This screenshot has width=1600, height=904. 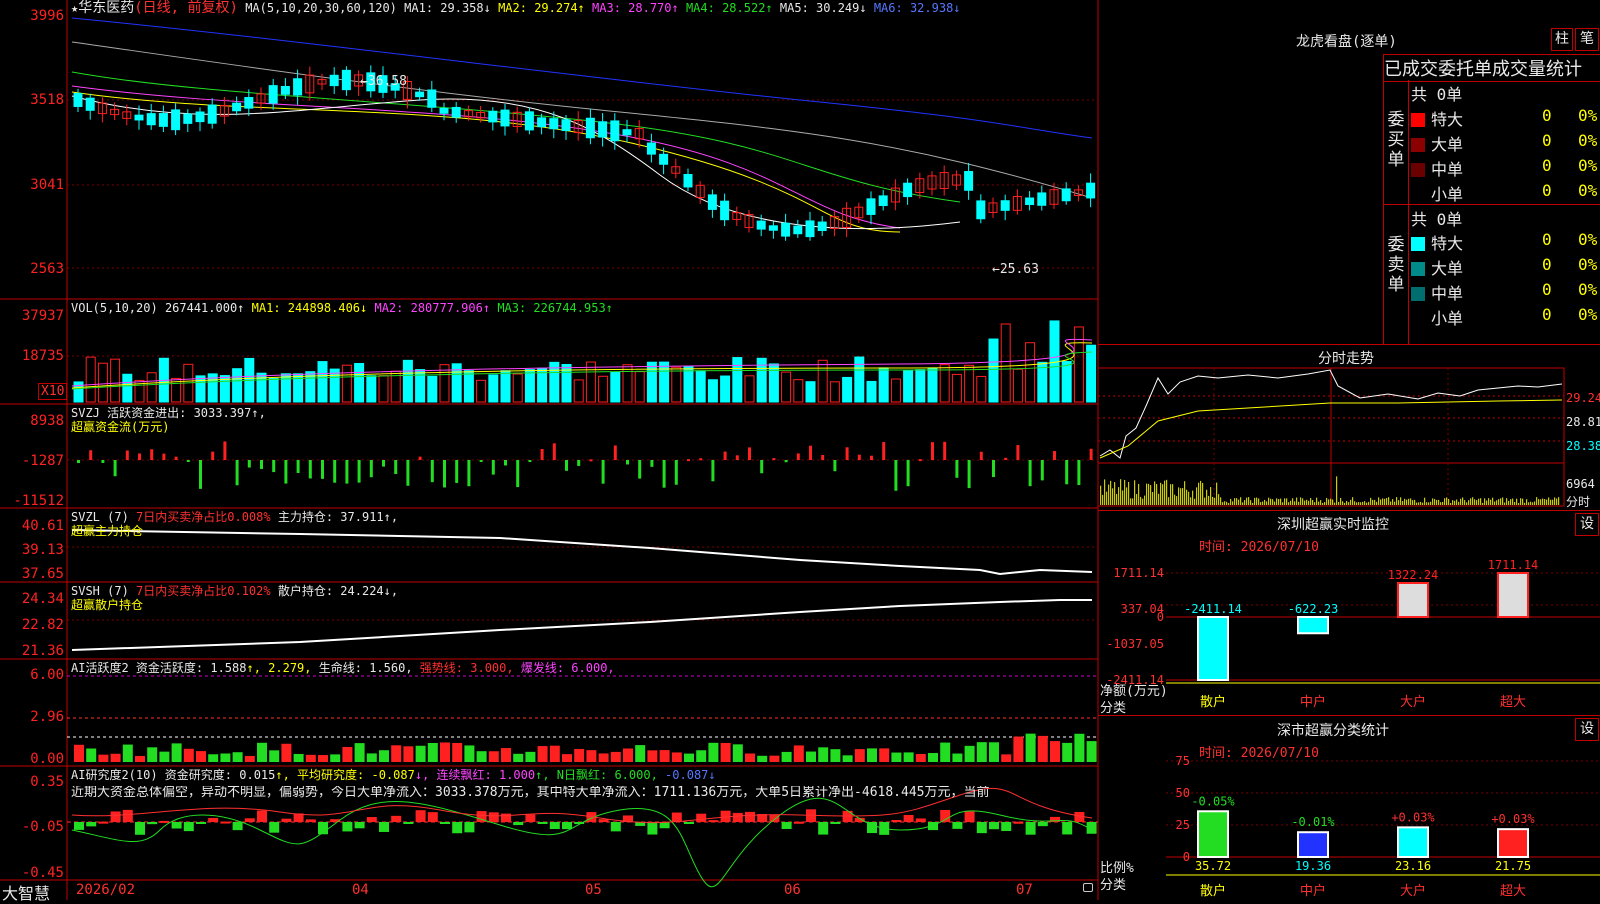 What do you see at coordinates (1587, 39) in the screenshot?
I see `pen-mode-button: 笔` at bounding box center [1587, 39].